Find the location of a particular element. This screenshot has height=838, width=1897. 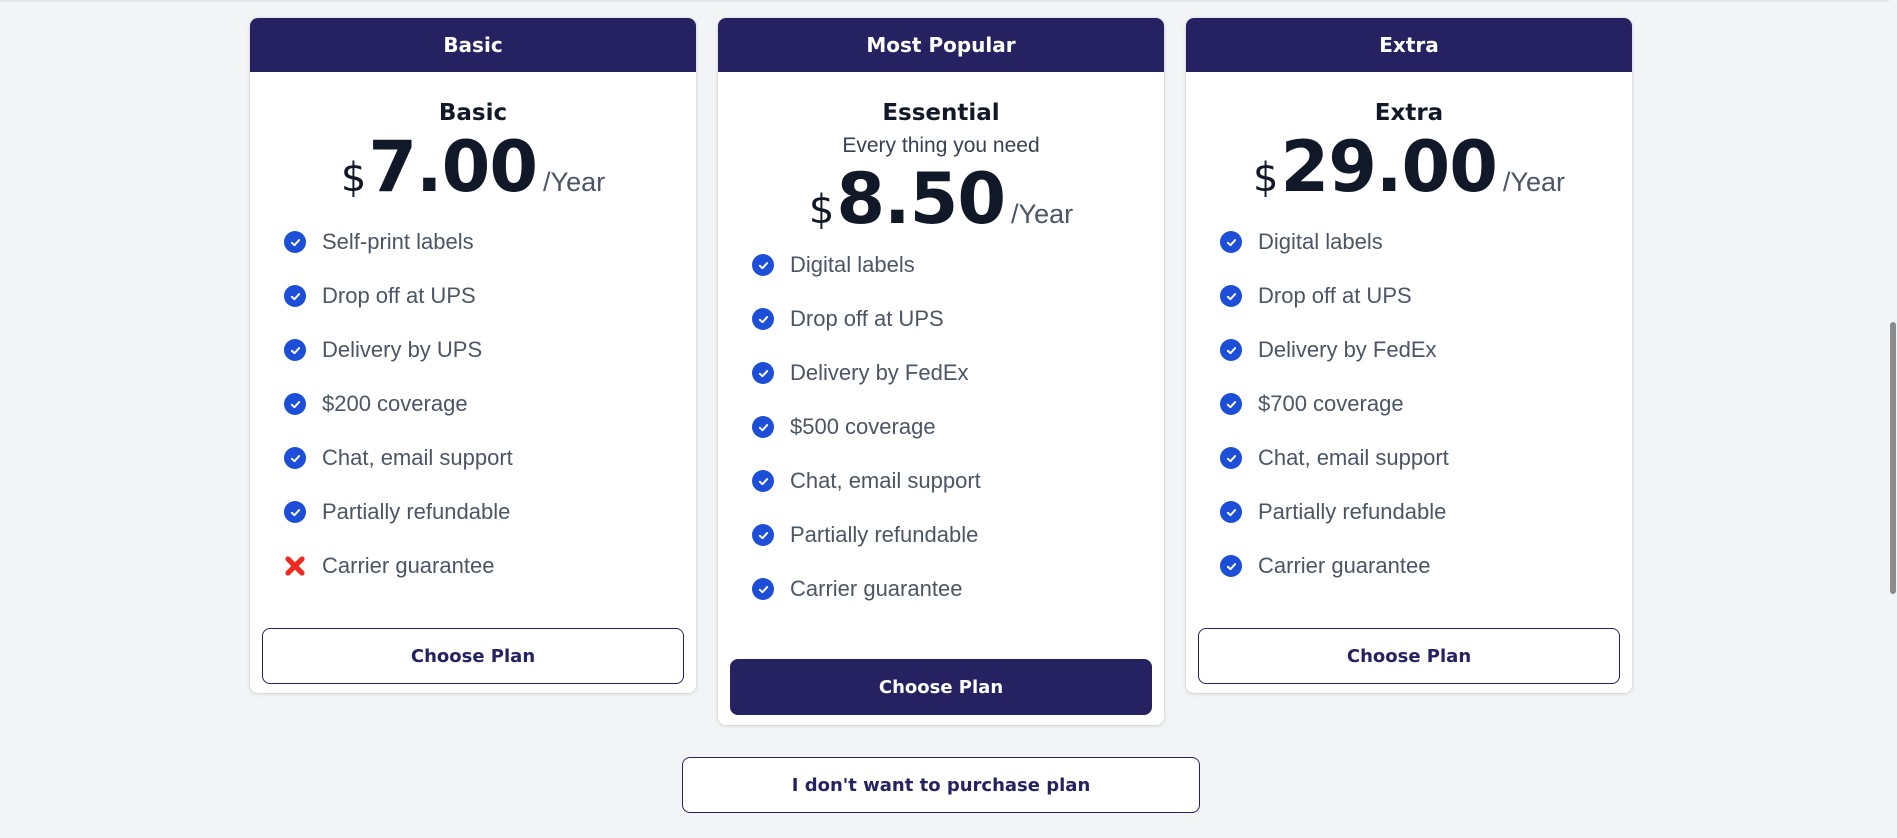

feature-item: $700 coverage is located at coordinates (1409, 404).